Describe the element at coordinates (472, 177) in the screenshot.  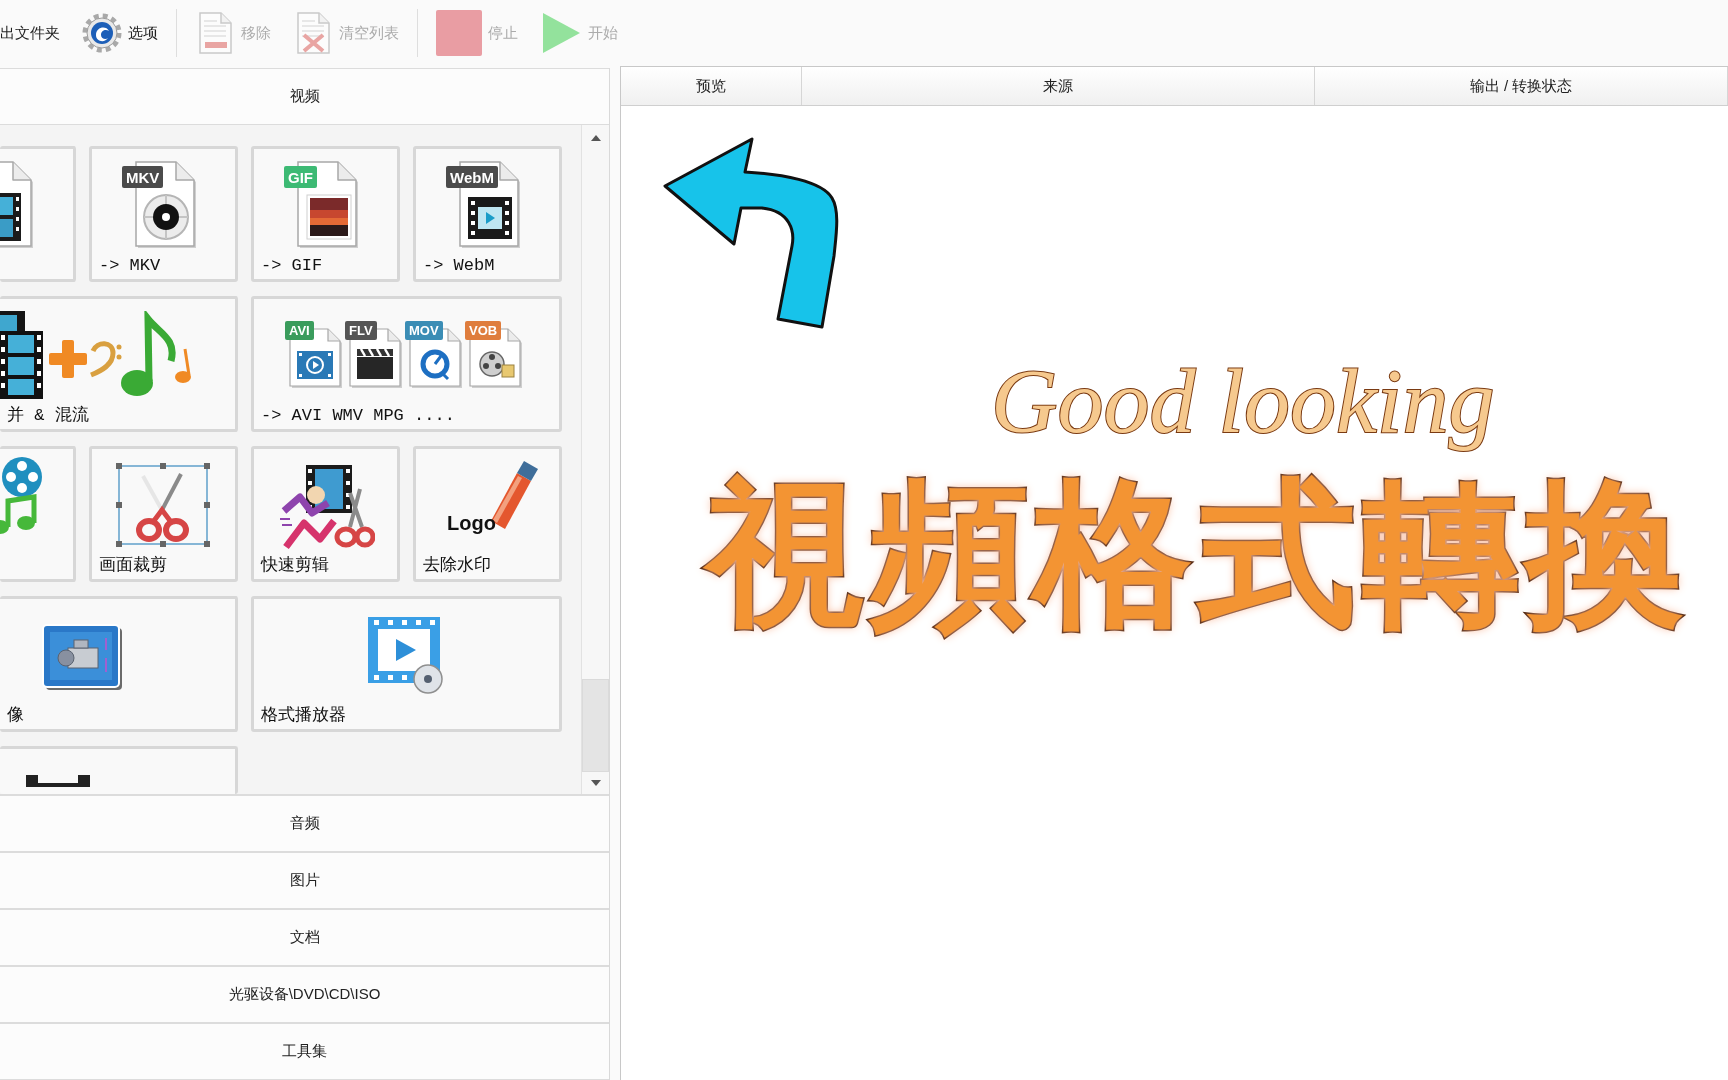
I see `format-tag: WebM` at that location.